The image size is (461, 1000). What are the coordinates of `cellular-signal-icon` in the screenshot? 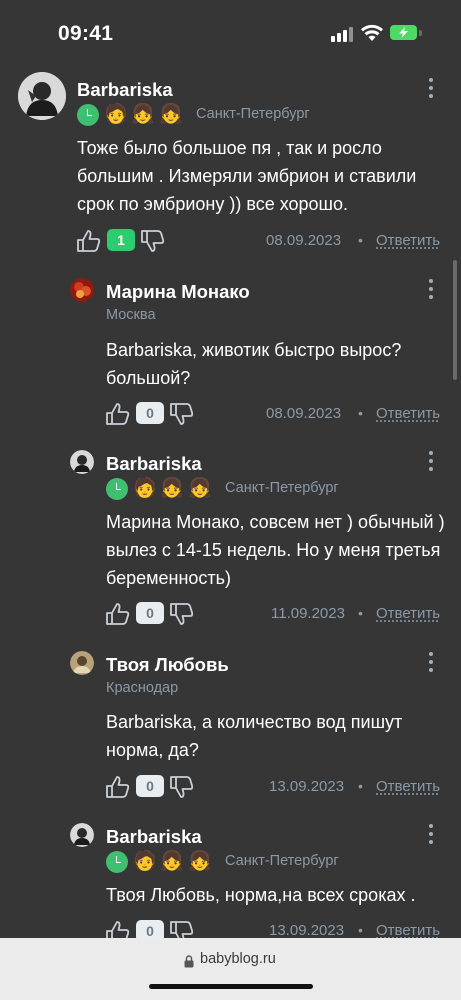 It's located at (342, 34).